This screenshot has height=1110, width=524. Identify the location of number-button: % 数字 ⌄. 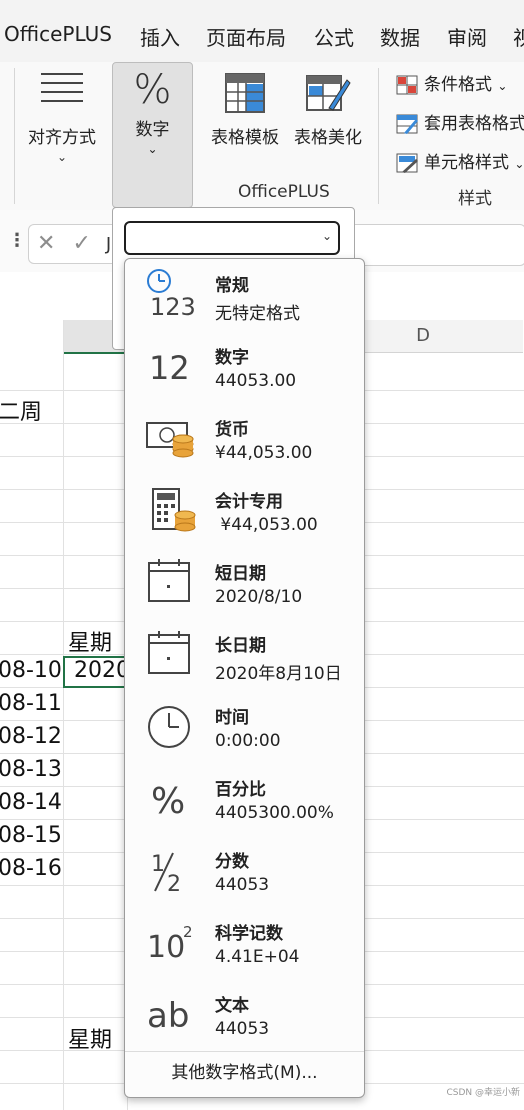
(152, 135).